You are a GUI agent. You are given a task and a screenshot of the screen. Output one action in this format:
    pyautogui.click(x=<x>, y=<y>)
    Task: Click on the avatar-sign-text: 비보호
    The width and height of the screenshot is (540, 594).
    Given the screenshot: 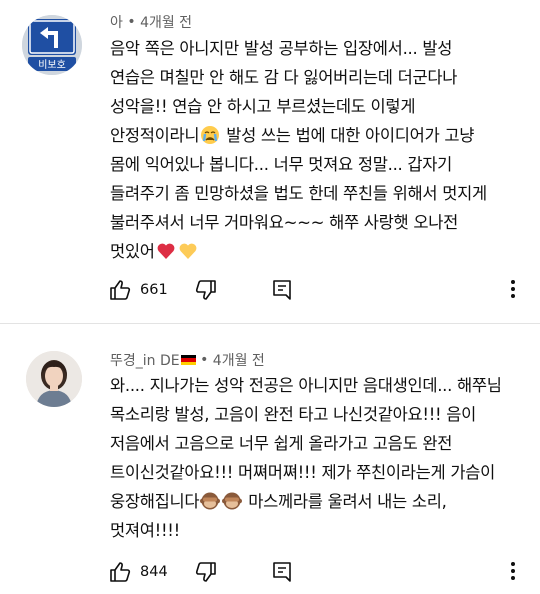 What is the action you would take?
    pyautogui.click(x=52, y=65)
    